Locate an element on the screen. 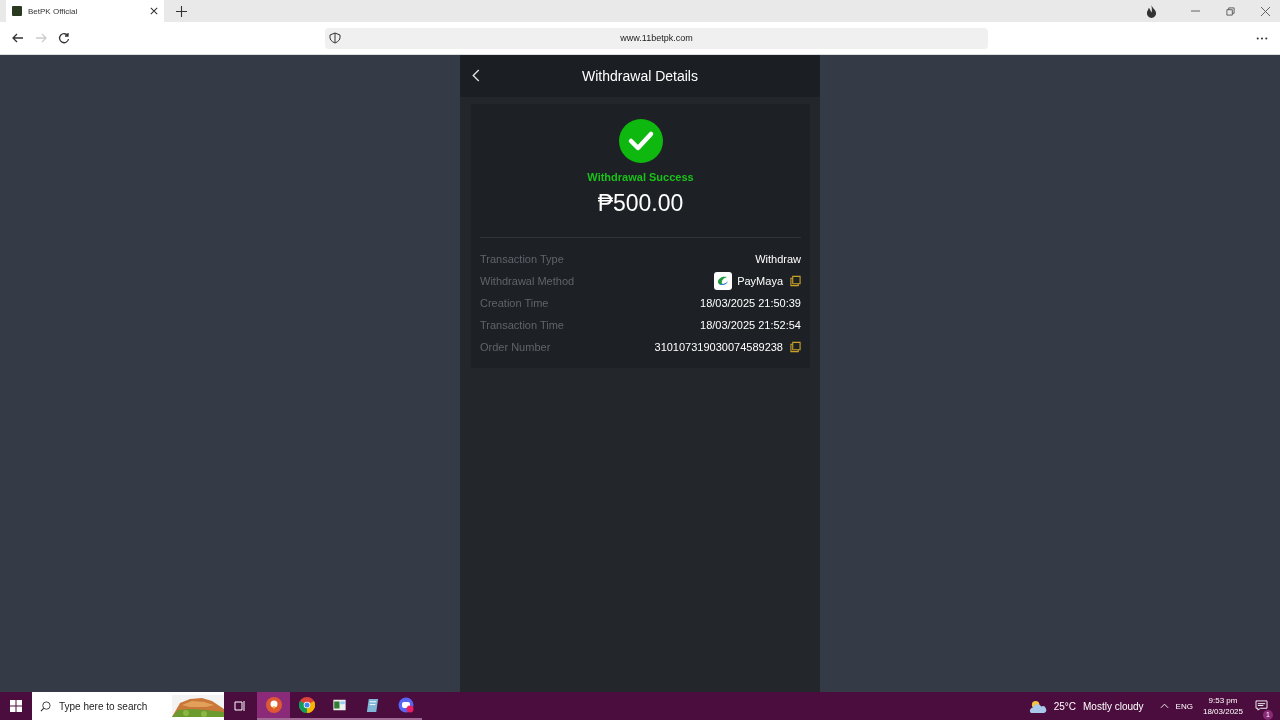 Image resolution: width=1280 pixels, height=720 pixels. chat-icon is located at coordinates (405, 705).